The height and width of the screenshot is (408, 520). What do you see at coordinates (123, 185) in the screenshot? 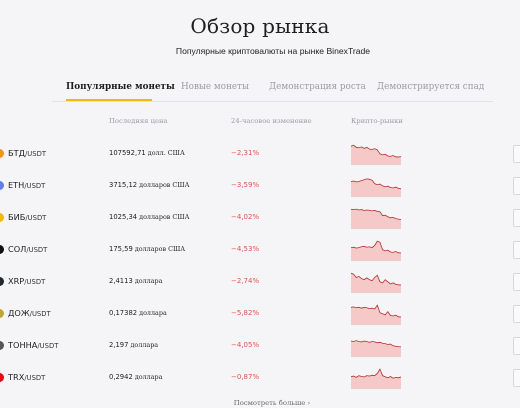
I see `price-value: 3715,12` at bounding box center [123, 185].